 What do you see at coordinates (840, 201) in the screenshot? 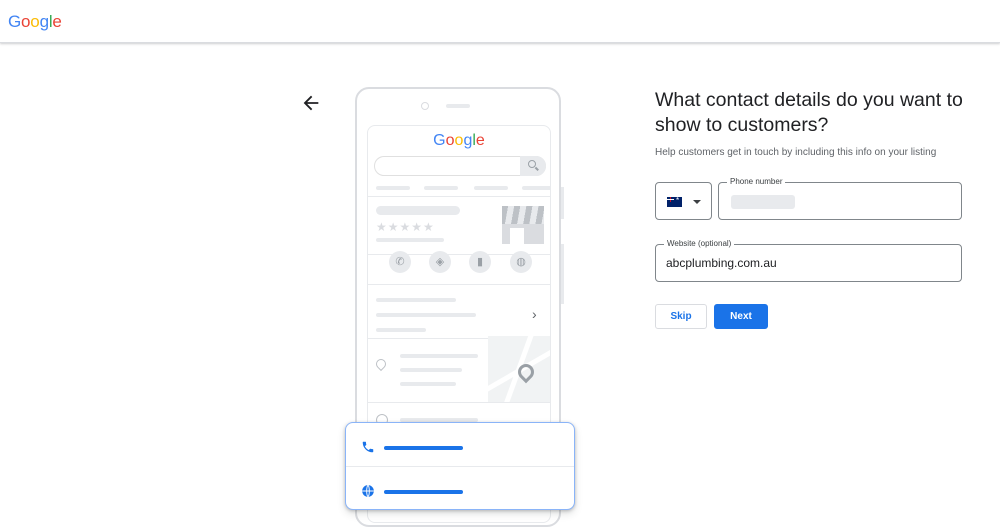
I see `phone-number-input` at bounding box center [840, 201].